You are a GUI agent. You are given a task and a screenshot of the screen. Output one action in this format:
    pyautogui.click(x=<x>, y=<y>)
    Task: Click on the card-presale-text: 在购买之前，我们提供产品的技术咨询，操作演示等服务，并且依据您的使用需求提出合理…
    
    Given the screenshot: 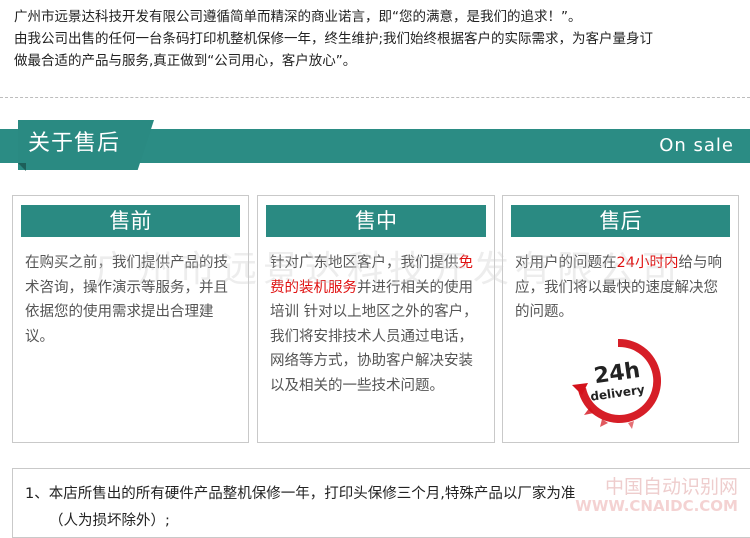 What is the action you would take?
    pyautogui.click(x=126, y=300)
    